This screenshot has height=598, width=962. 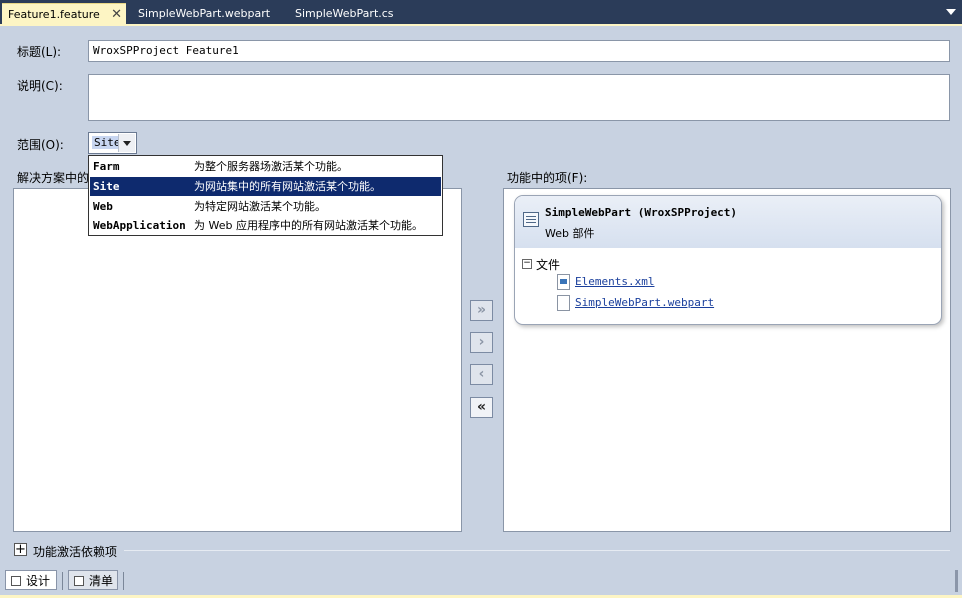 I want to click on tab-simplewebpart-cs: SimpleWebPart.cs, so click(x=341, y=14).